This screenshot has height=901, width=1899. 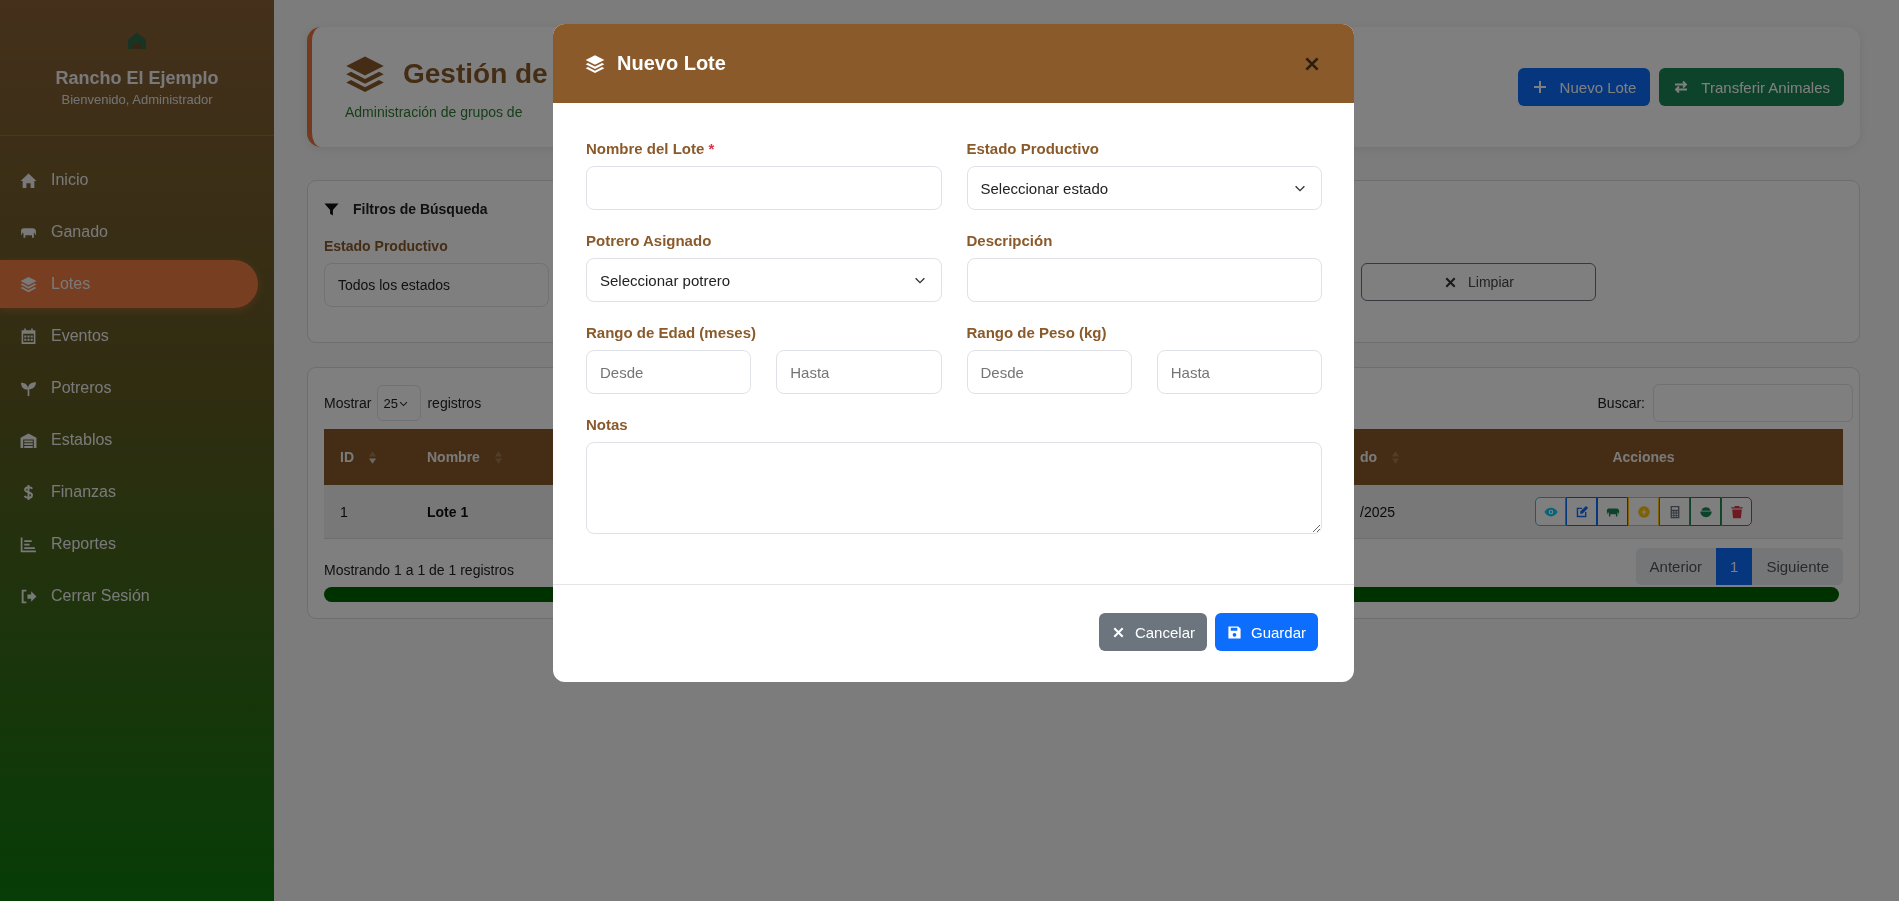 What do you see at coordinates (1152, 632) in the screenshot?
I see `cancel-button: Cancelar` at bounding box center [1152, 632].